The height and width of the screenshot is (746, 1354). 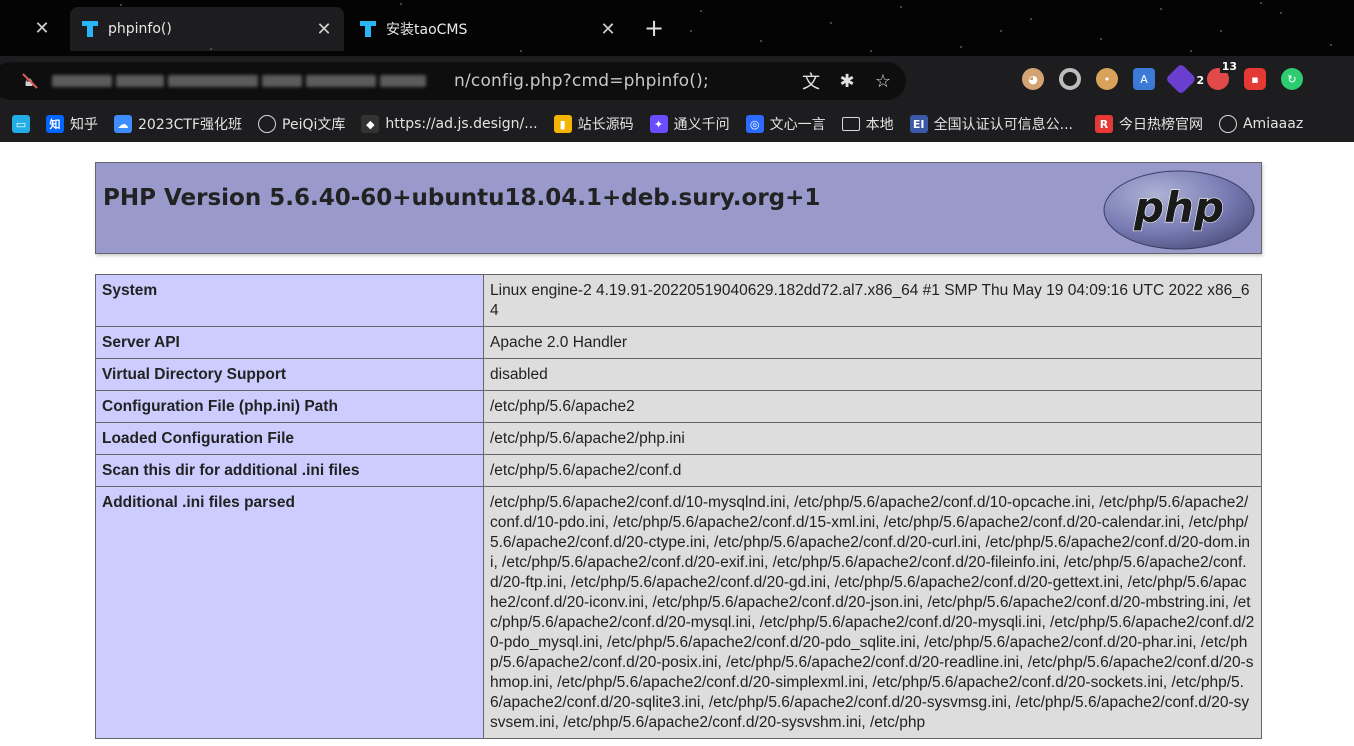 What do you see at coordinates (1255, 79) in the screenshot?
I see `game-extension-icon: ▪` at bounding box center [1255, 79].